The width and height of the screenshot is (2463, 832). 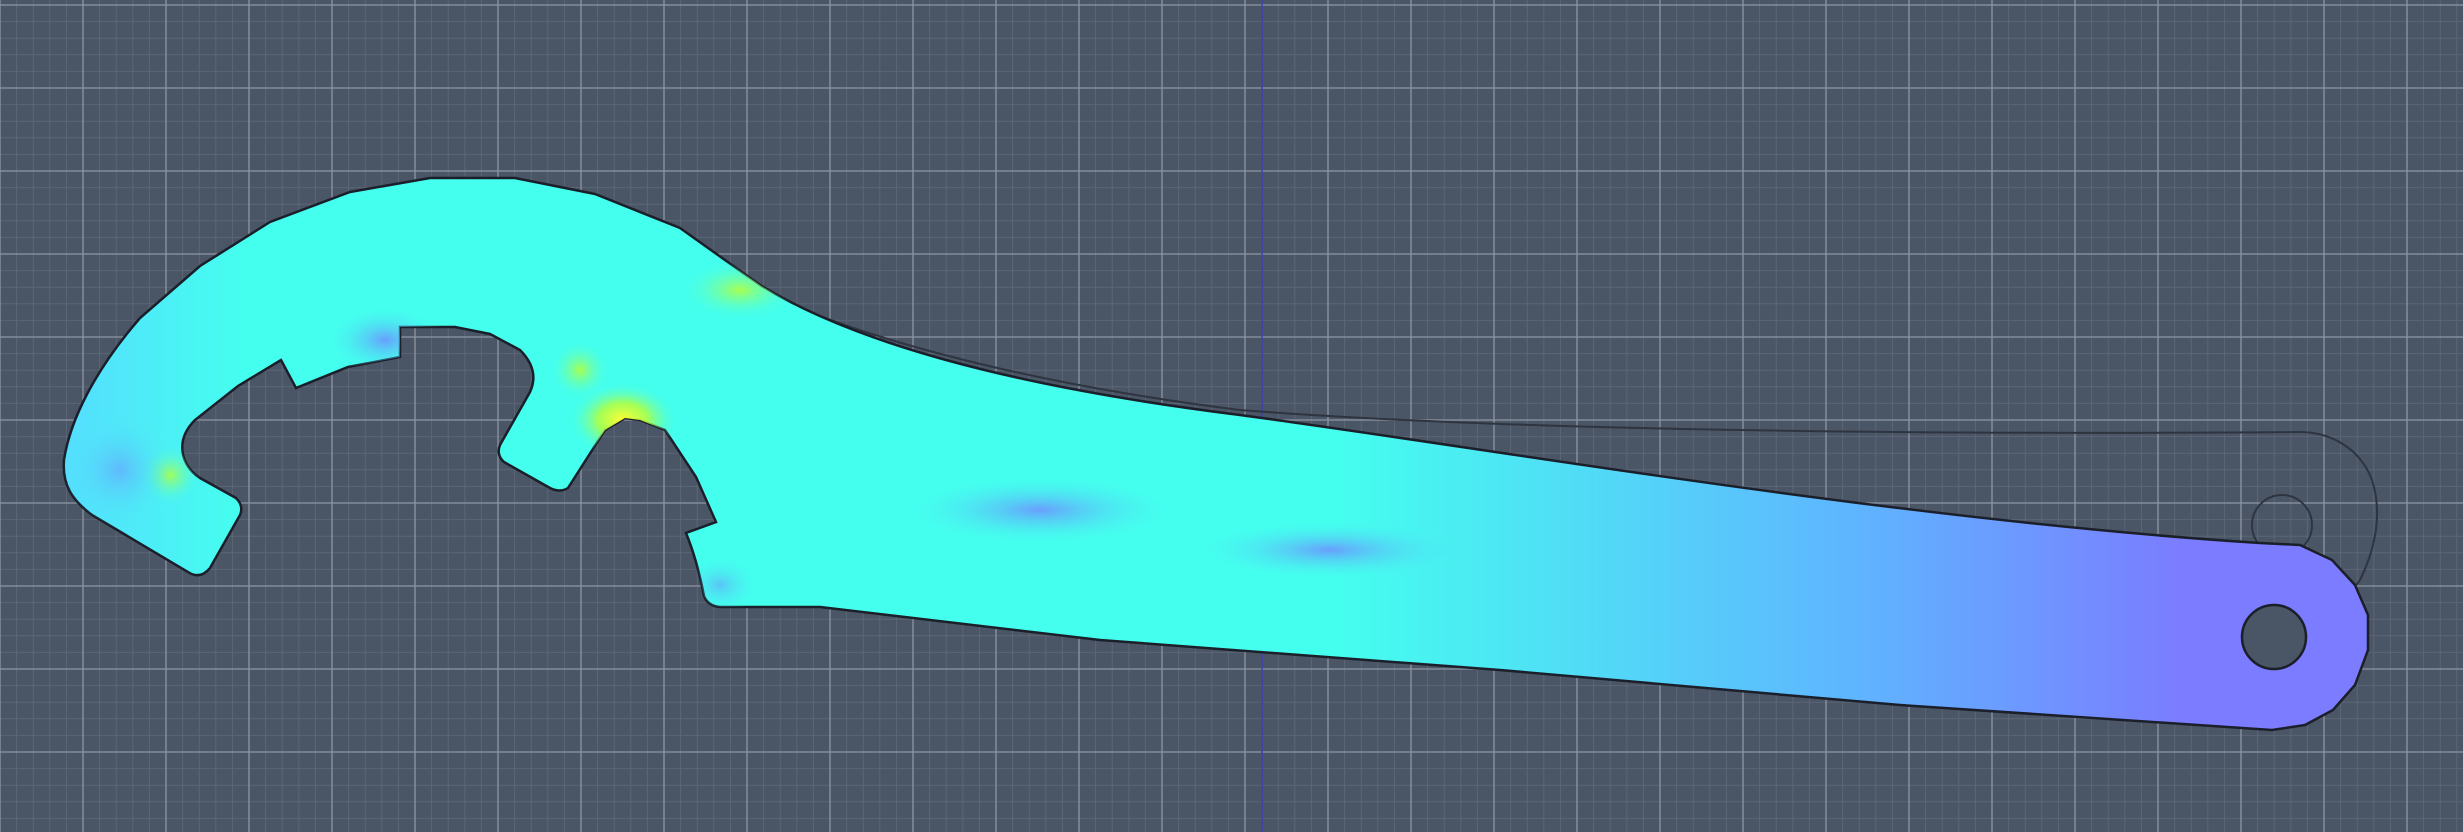 What do you see at coordinates (121, 470) in the screenshot?
I see `stress-cool-tip` at bounding box center [121, 470].